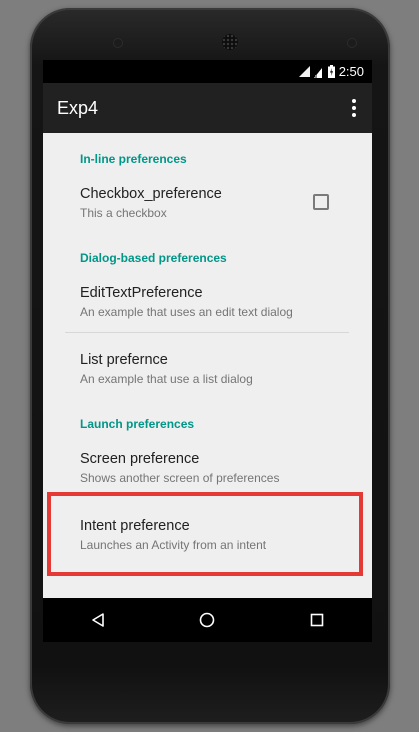  I want to click on sensor, so click(352, 43).